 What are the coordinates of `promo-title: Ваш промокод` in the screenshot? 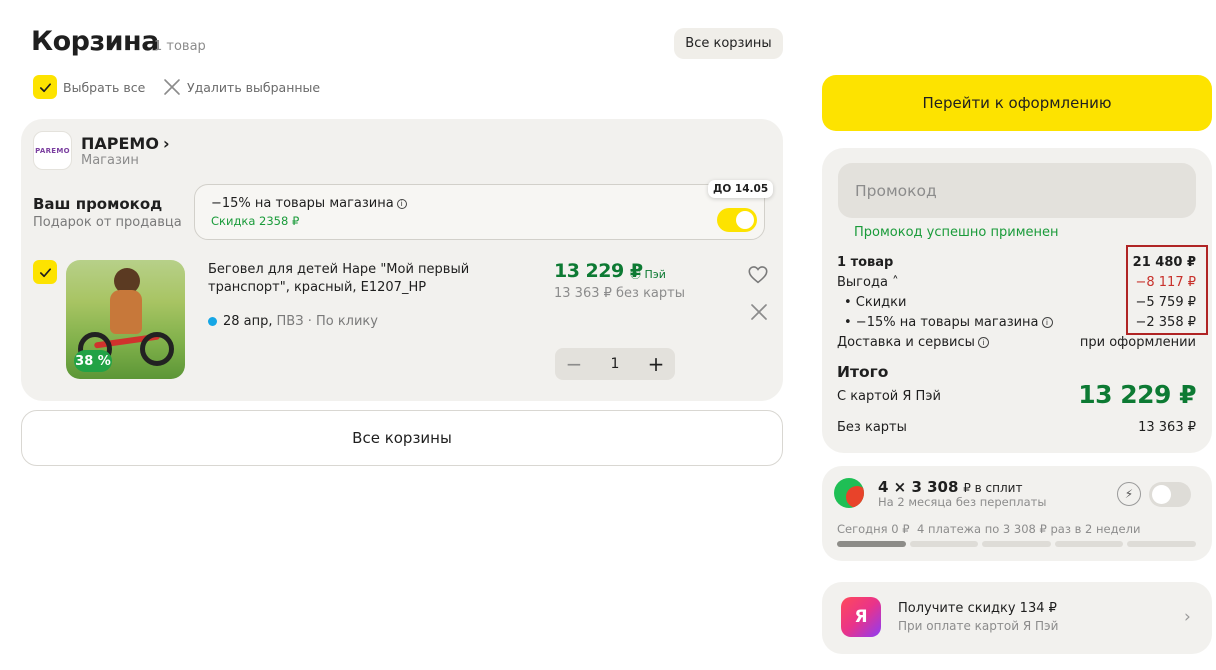 It's located at (98, 204).